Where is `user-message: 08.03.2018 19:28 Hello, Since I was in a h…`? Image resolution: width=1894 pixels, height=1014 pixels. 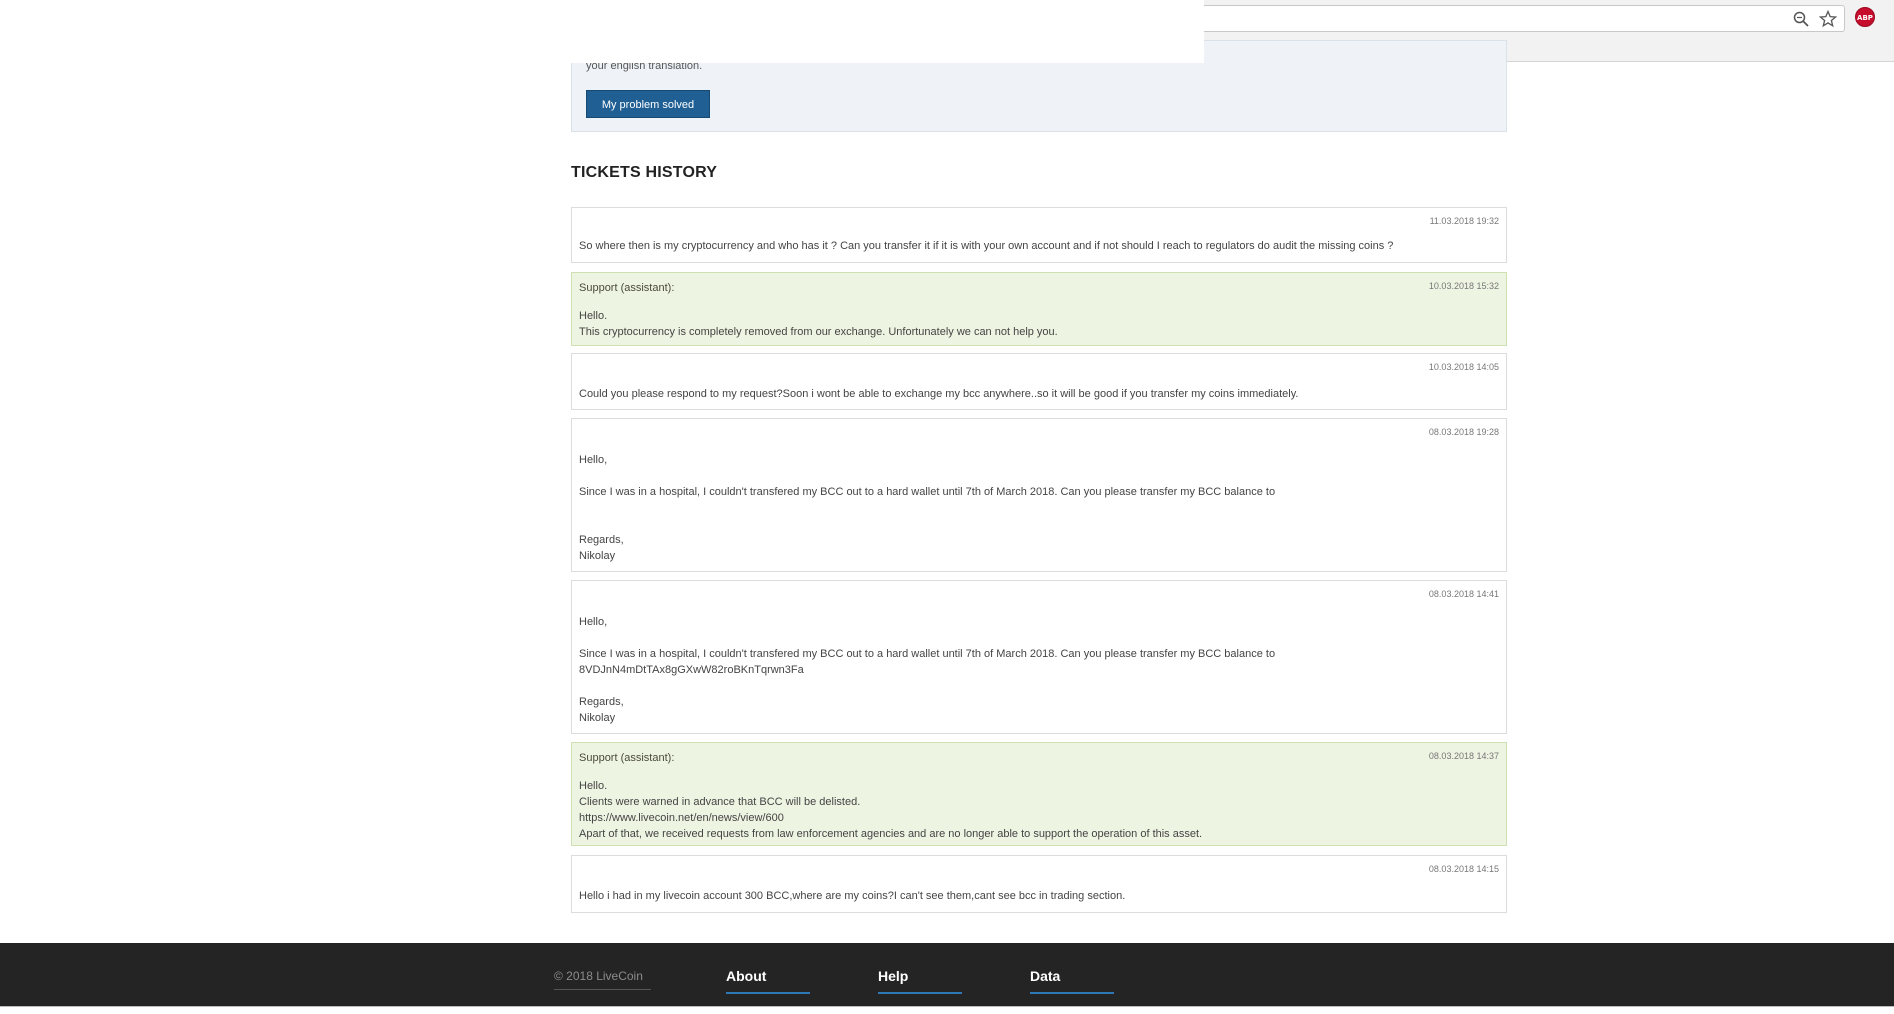 user-message: 08.03.2018 19:28 Hello, Since I was in a h… is located at coordinates (1039, 495).